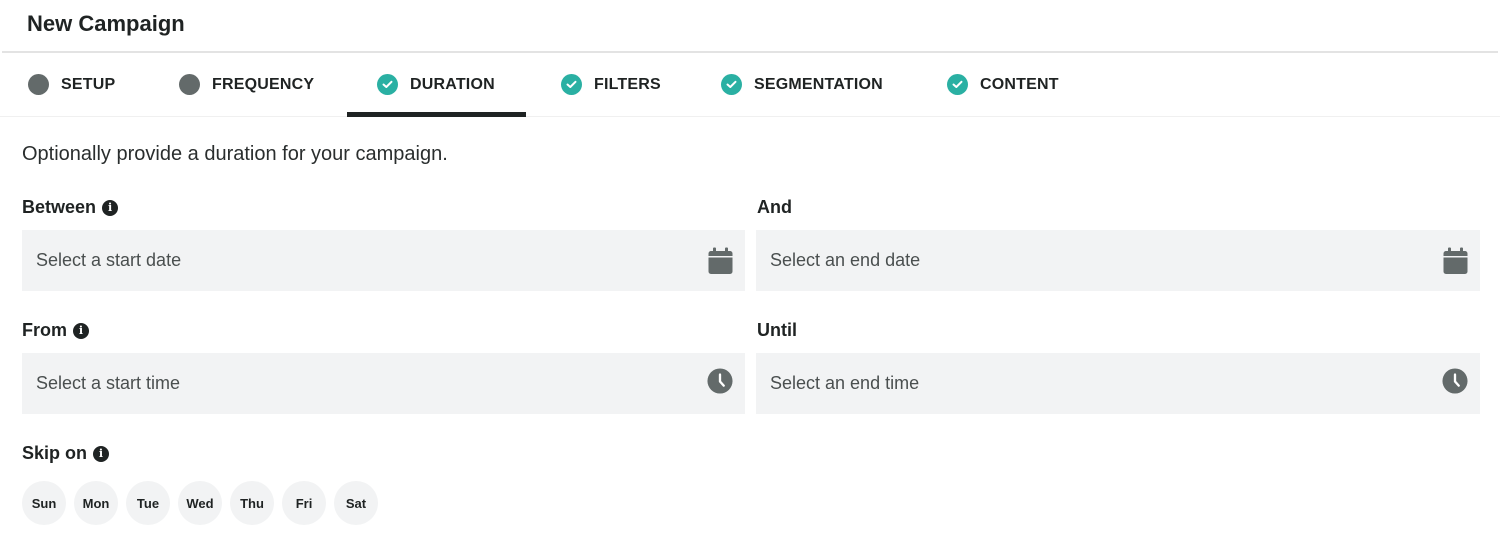 This screenshot has height=547, width=1500. What do you see at coordinates (1019, 84) in the screenshot?
I see `tab-label: CONTENT` at bounding box center [1019, 84].